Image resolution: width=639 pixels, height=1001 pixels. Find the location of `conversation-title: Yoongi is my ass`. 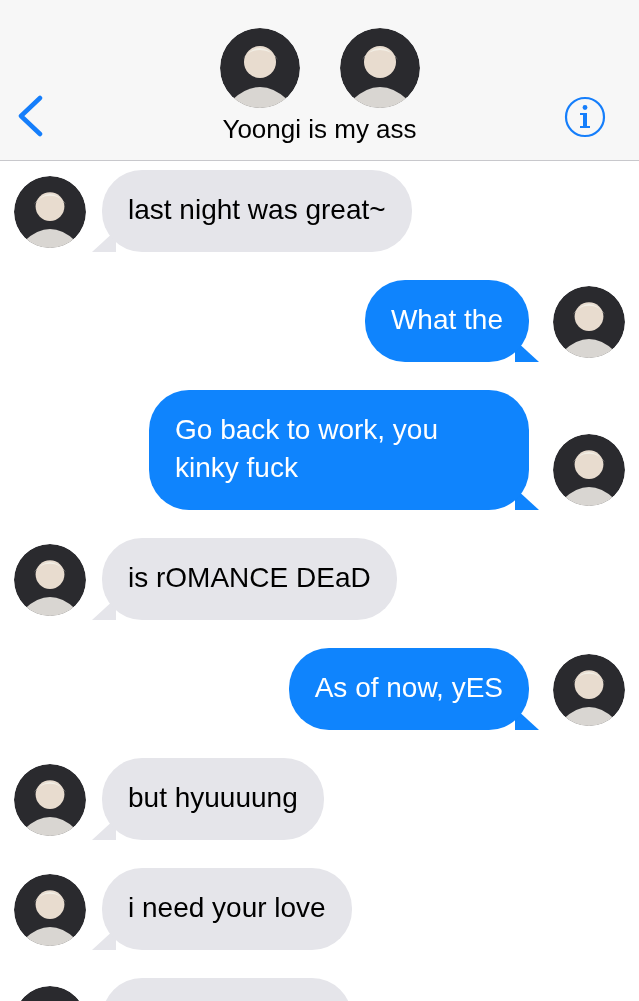

conversation-title: Yoongi is my ass is located at coordinates (319, 129).